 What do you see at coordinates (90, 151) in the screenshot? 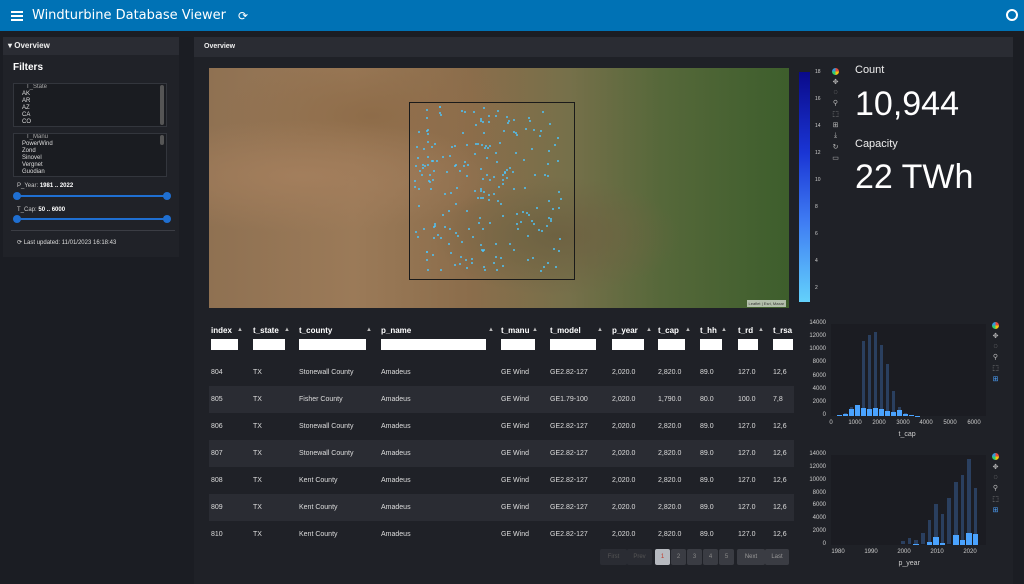
I see `manu-option: Zond` at bounding box center [90, 151].